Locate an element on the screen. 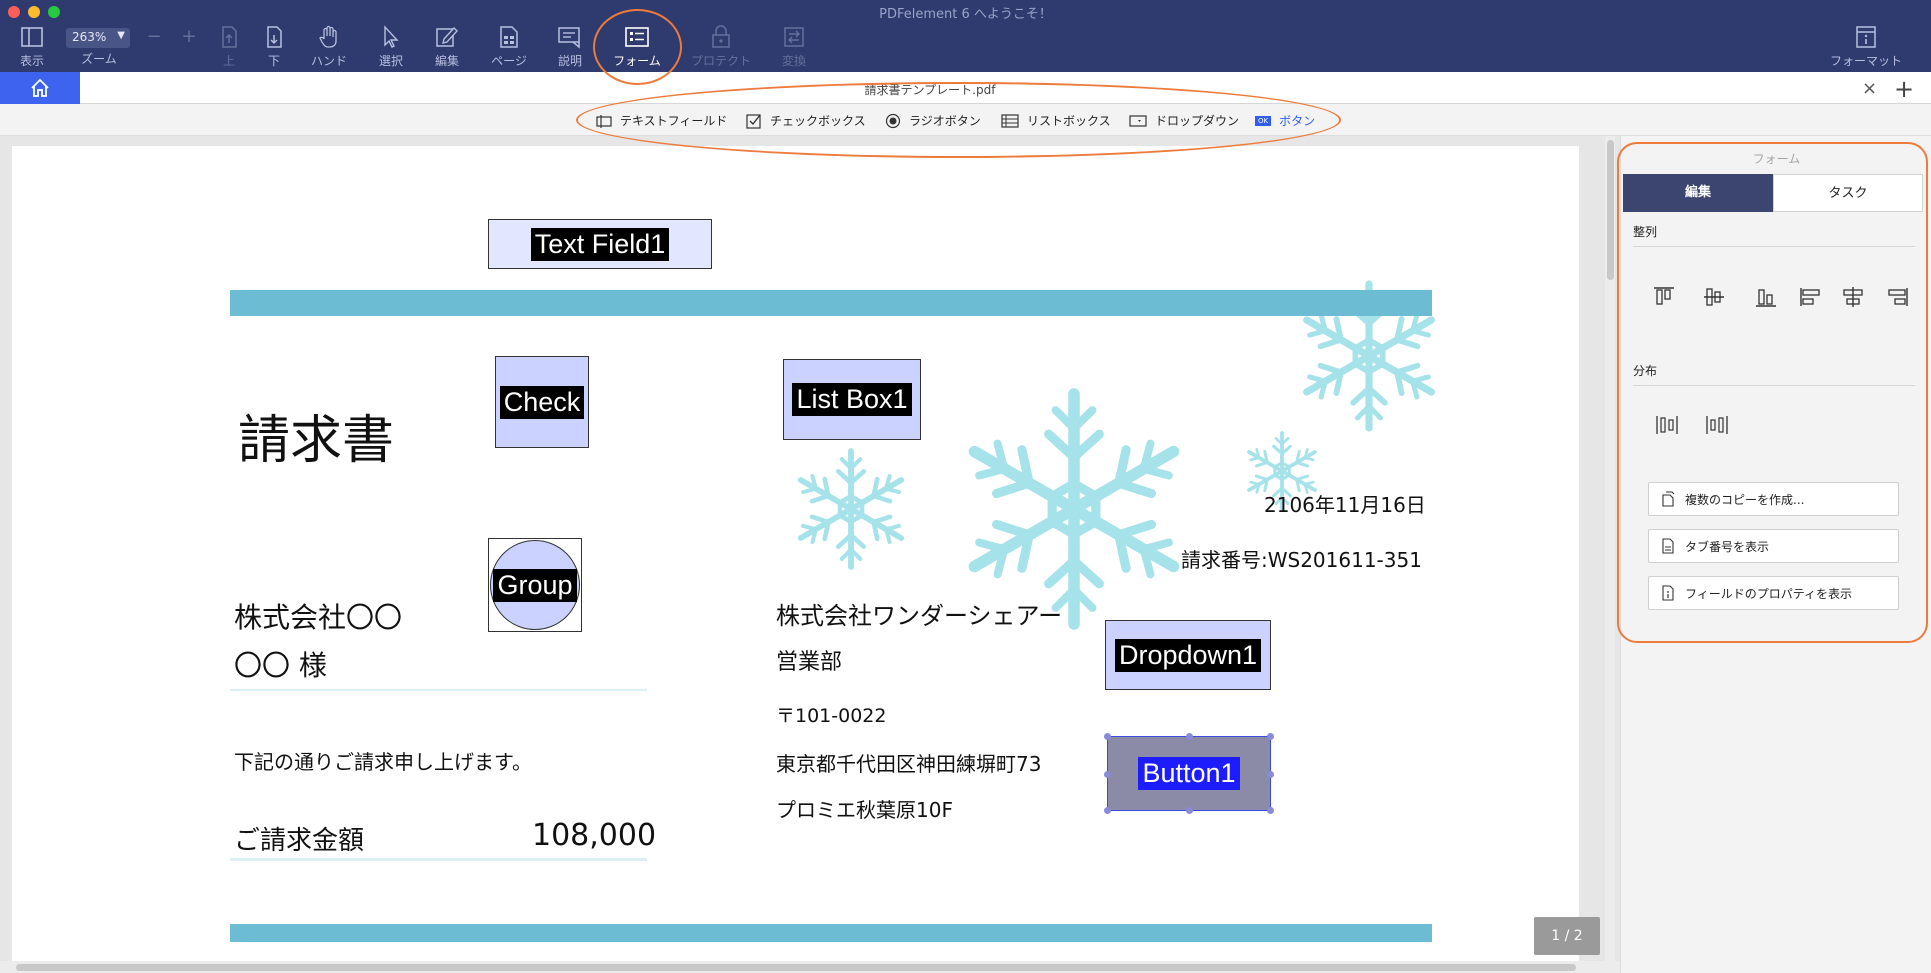  page-down-label: 下 is located at coordinates (273, 61).